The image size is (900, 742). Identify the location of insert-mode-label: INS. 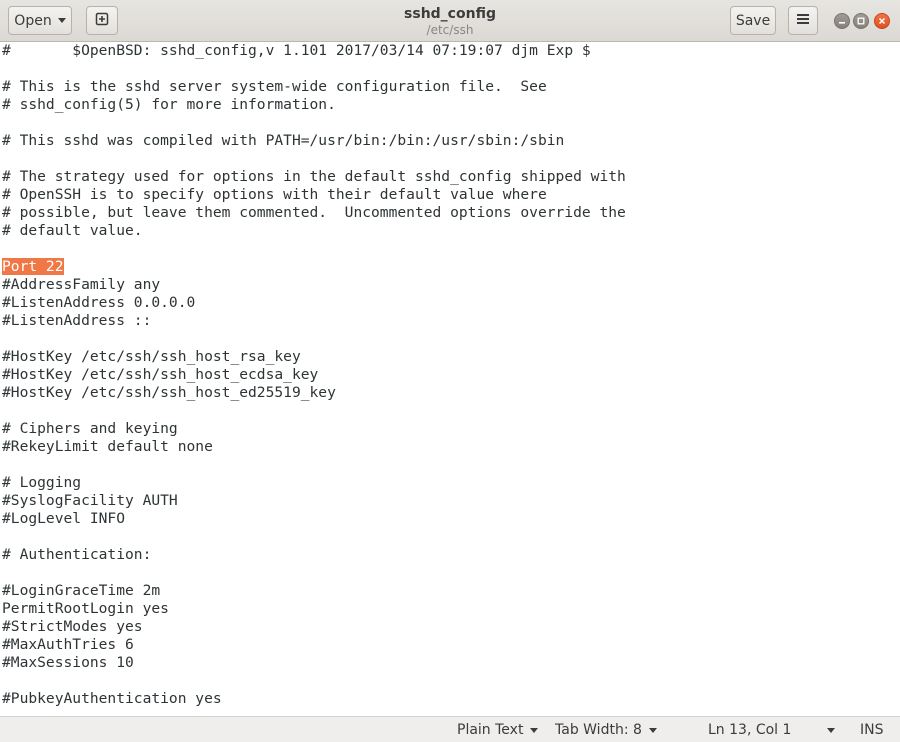
(872, 730).